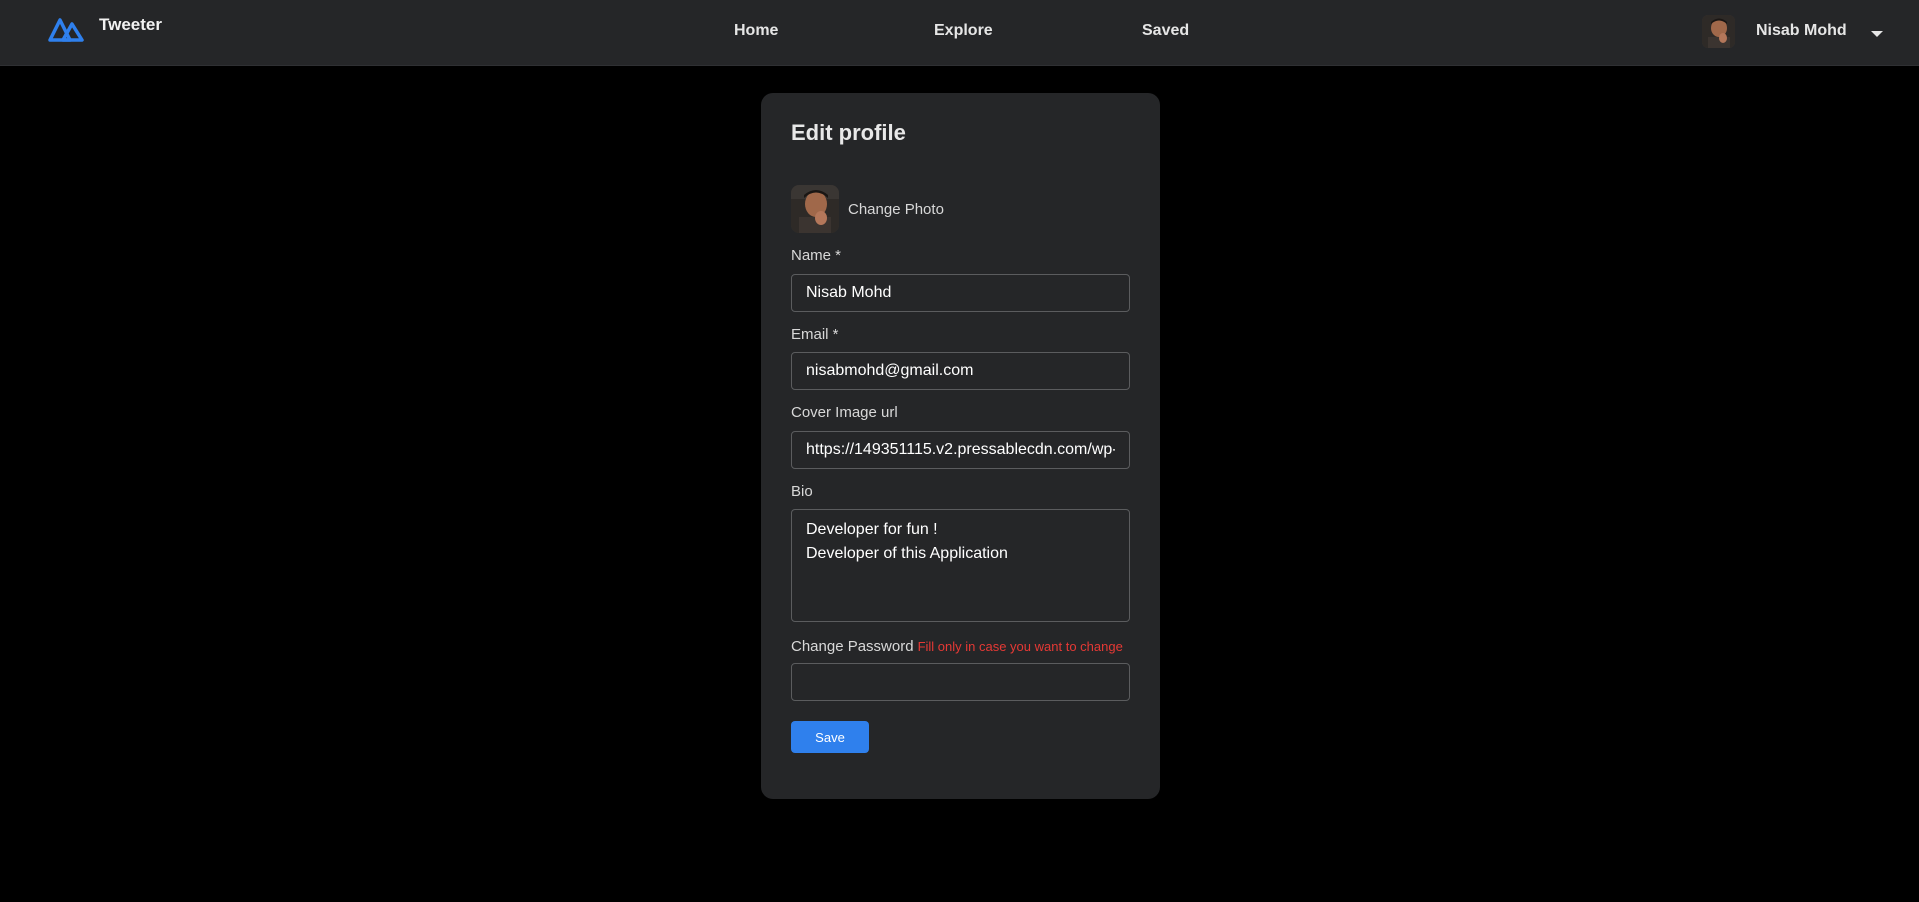 This screenshot has width=1919, height=902. I want to click on change-photo-label: Change Photo, so click(896, 209).